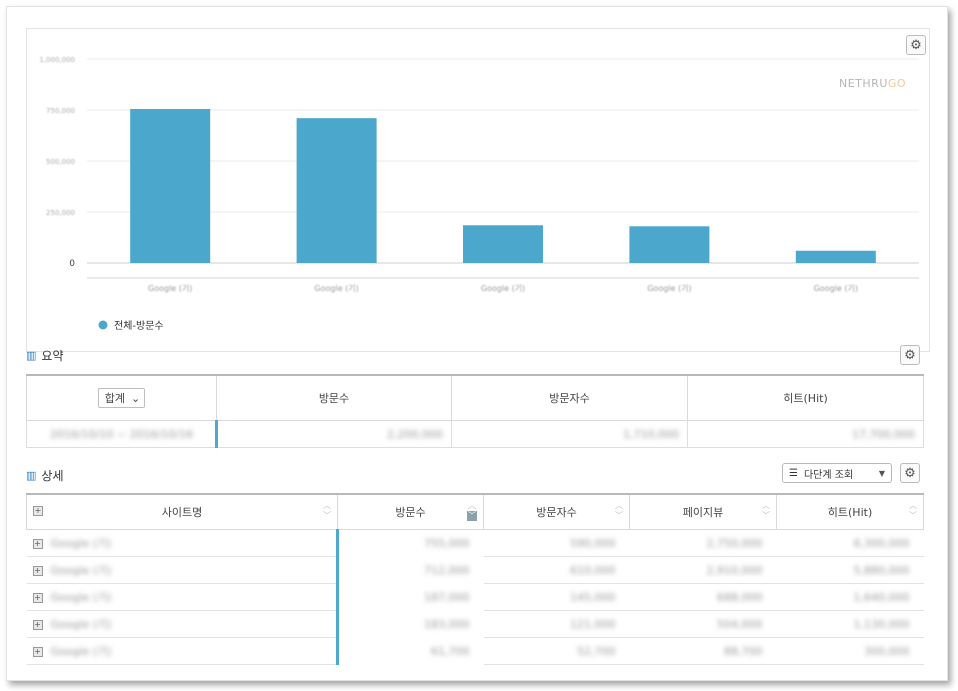 Image resolution: width=958 pixels, height=691 pixels. Describe the element at coordinates (447, 624) in the screenshot. I see `visits-cell: 183,000` at that location.